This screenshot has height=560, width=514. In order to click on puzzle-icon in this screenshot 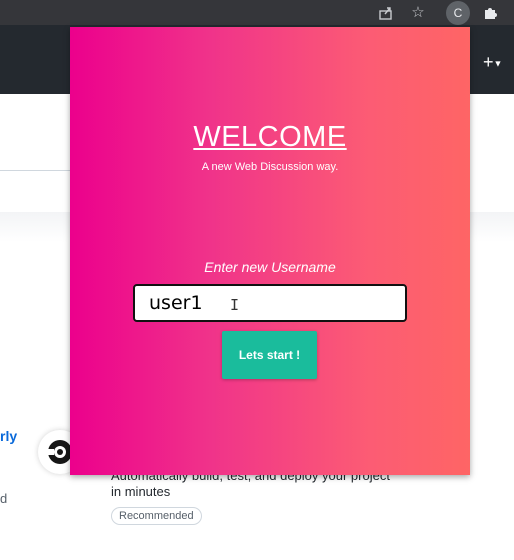, I will do `click(490, 13)`.